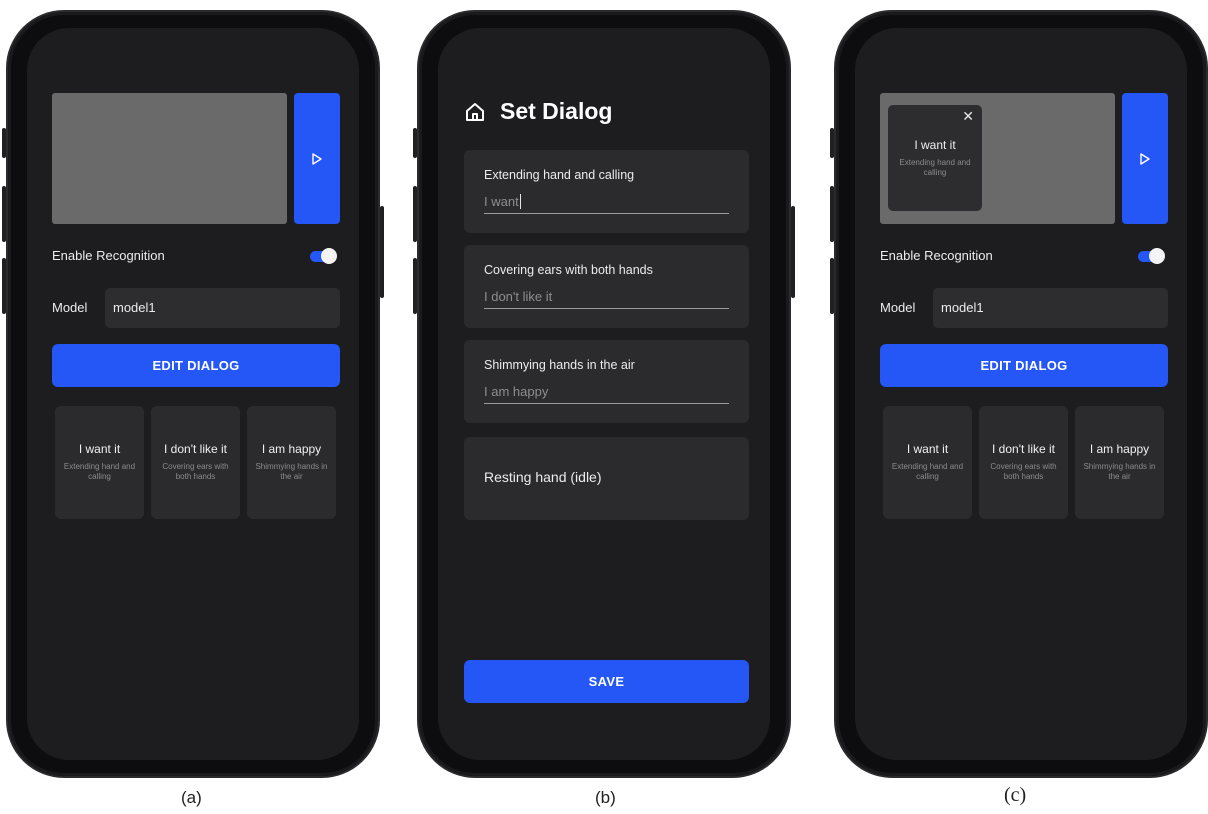 The height and width of the screenshot is (814, 1208). What do you see at coordinates (520, 201) in the screenshot?
I see `text-cursor` at bounding box center [520, 201].